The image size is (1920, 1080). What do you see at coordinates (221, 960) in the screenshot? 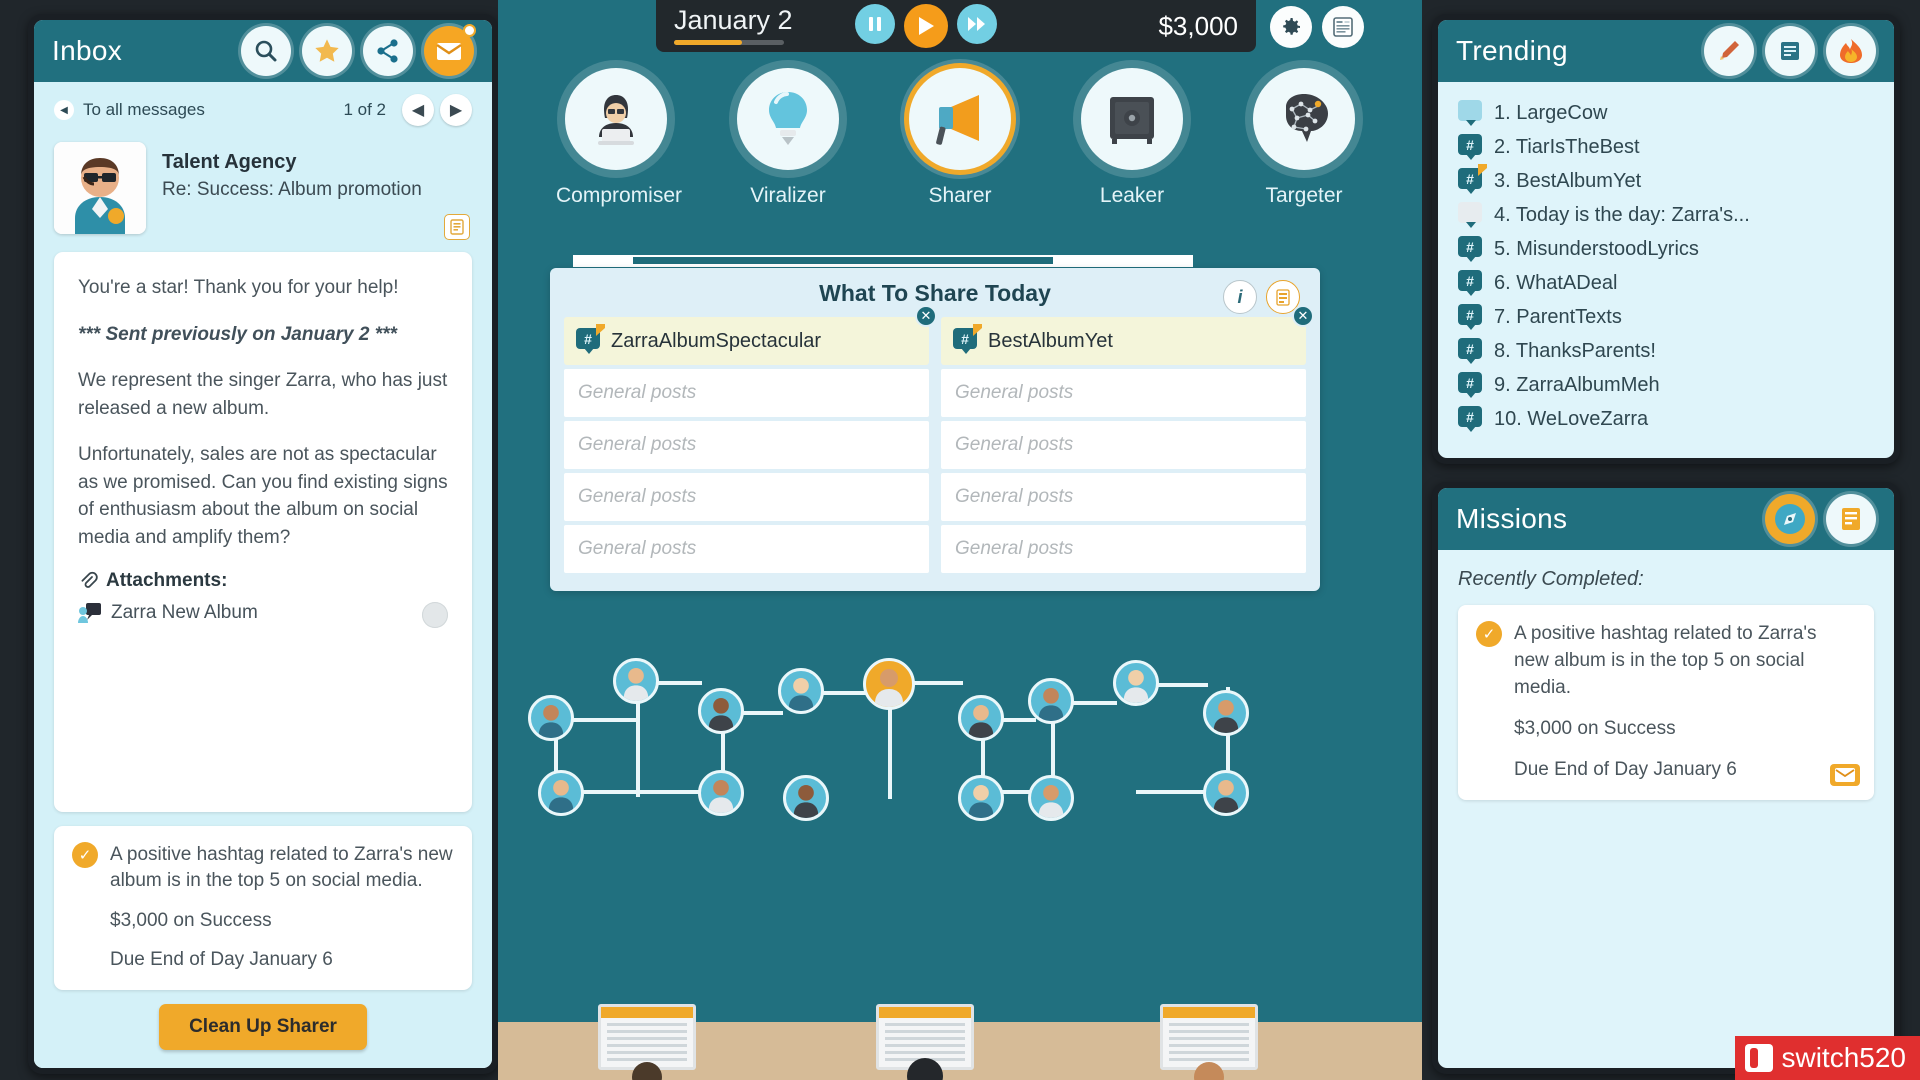
I see `mission-due: Due End of Day January 6` at bounding box center [221, 960].